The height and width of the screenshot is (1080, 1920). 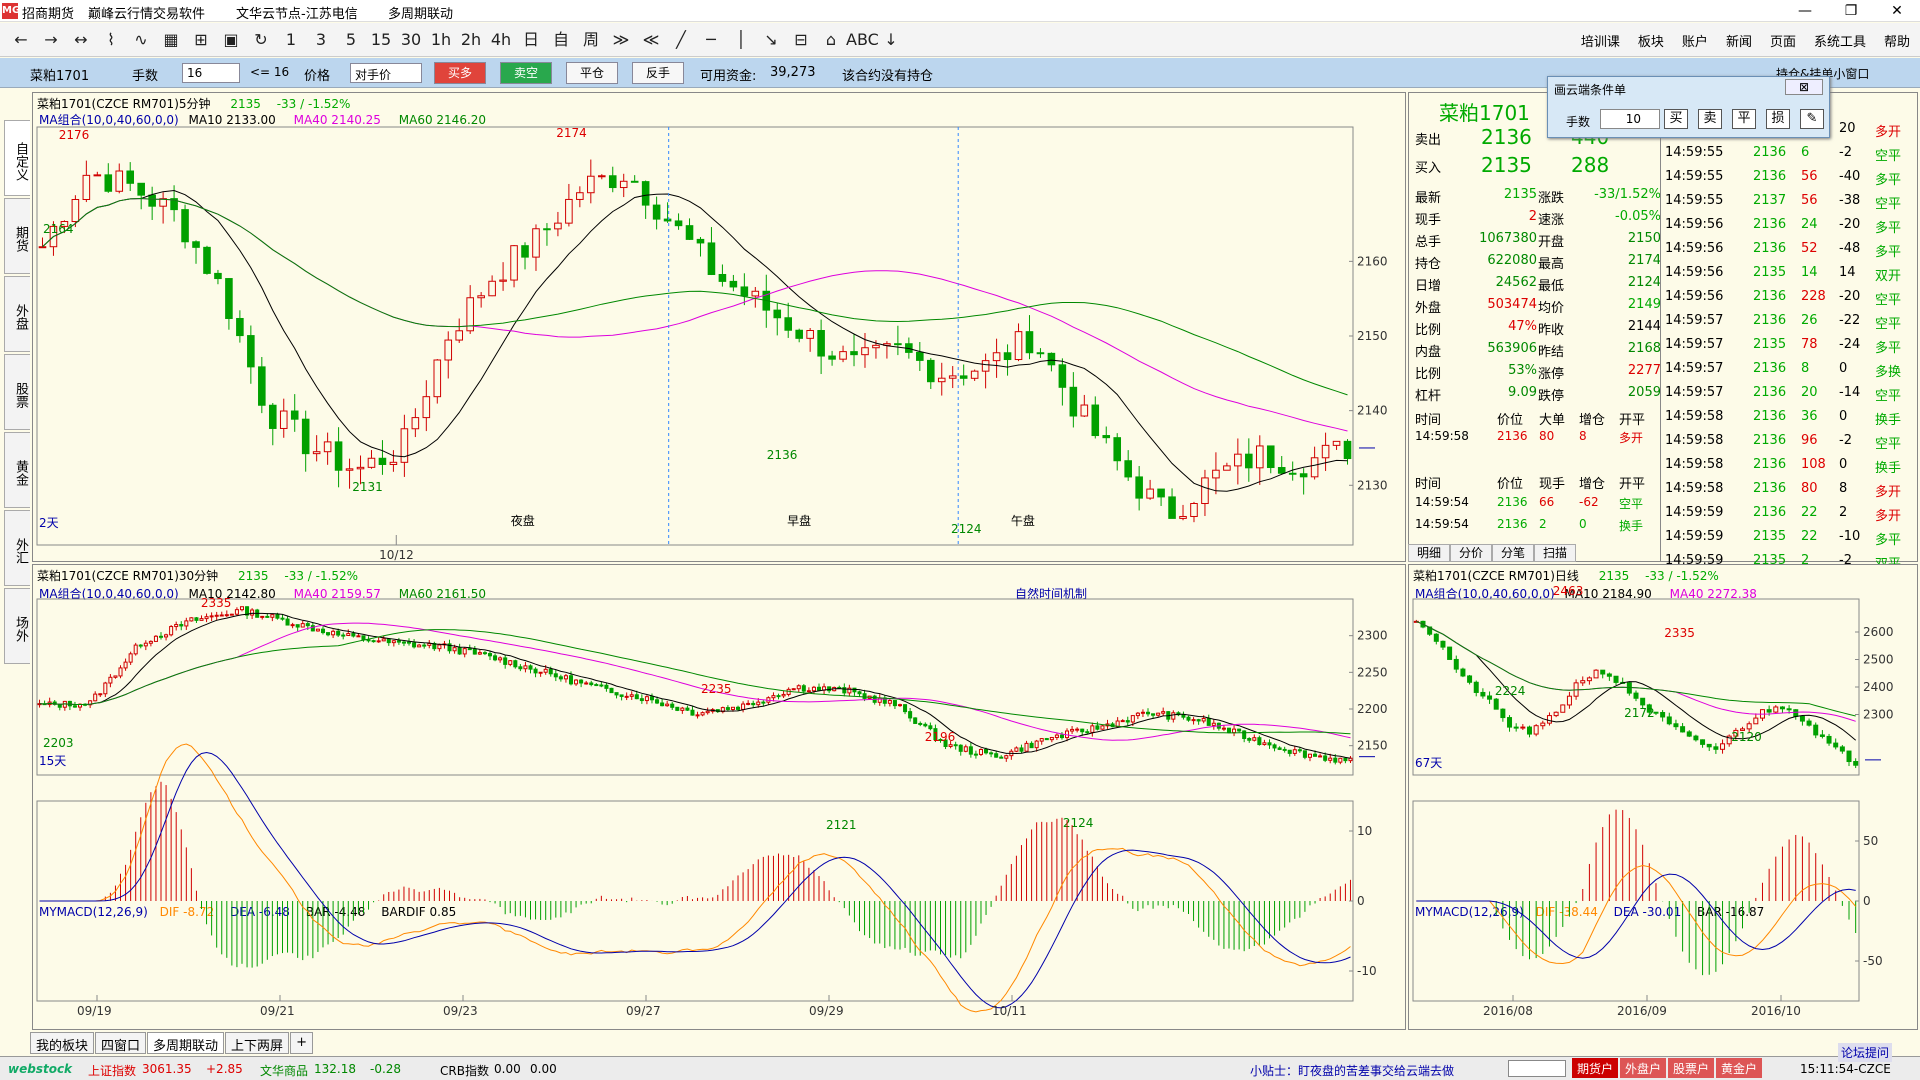 What do you see at coordinates (1508, 238) in the screenshot?
I see `quote-value: 1067380` at bounding box center [1508, 238].